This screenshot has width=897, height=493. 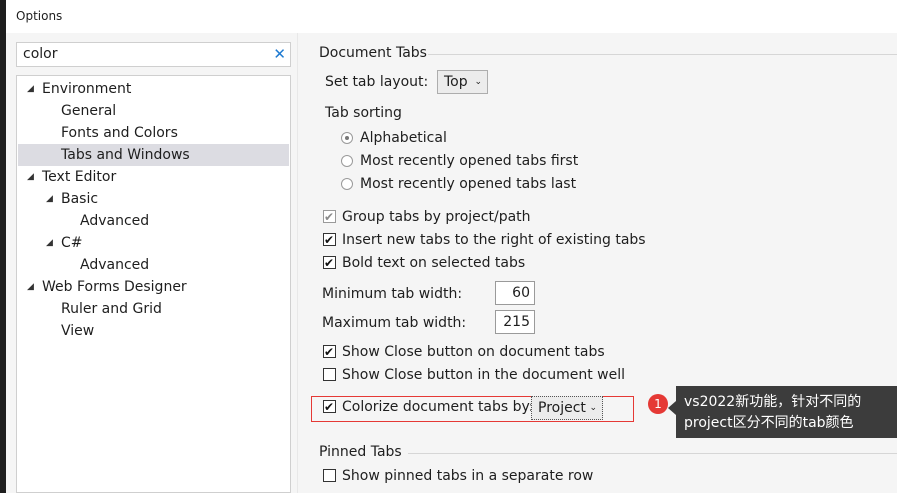 What do you see at coordinates (567, 408) in the screenshot?
I see `colorize-by-combo: Project ⌄` at bounding box center [567, 408].